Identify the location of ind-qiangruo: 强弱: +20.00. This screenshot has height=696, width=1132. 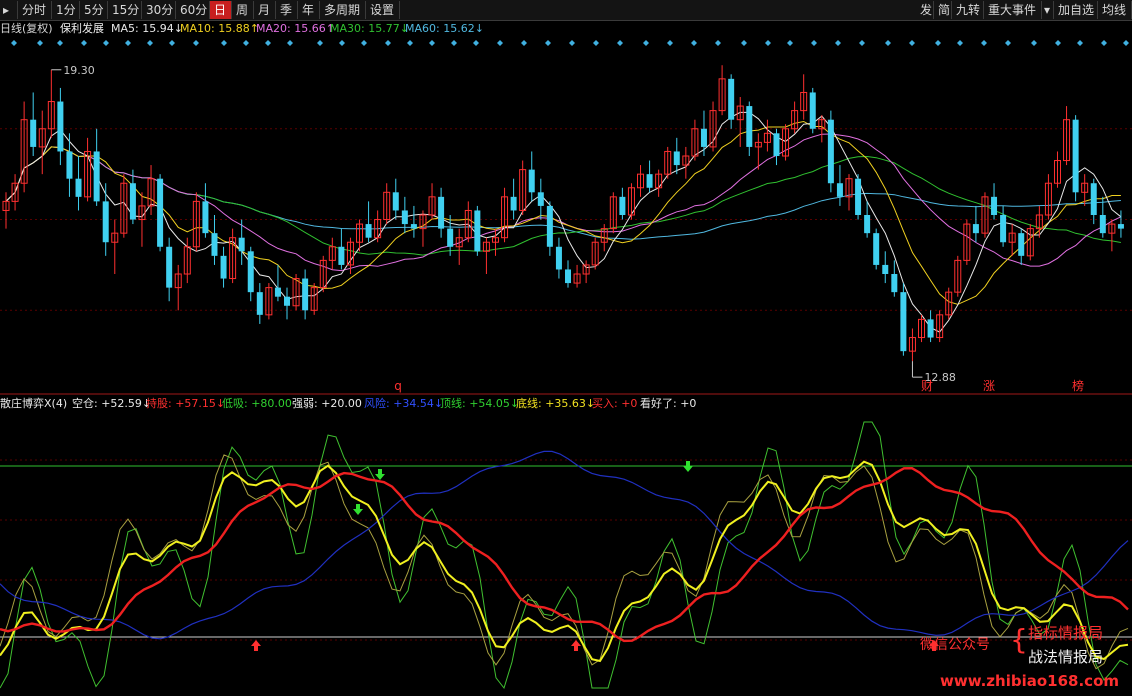
(327, 403).